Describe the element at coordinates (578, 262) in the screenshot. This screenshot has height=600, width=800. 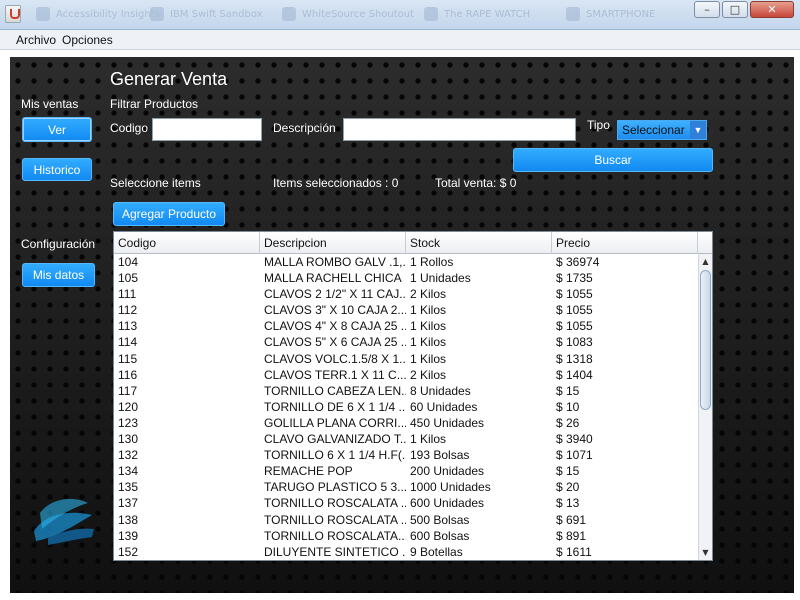
I see `table-cell-precio: $ 36974` at that location.